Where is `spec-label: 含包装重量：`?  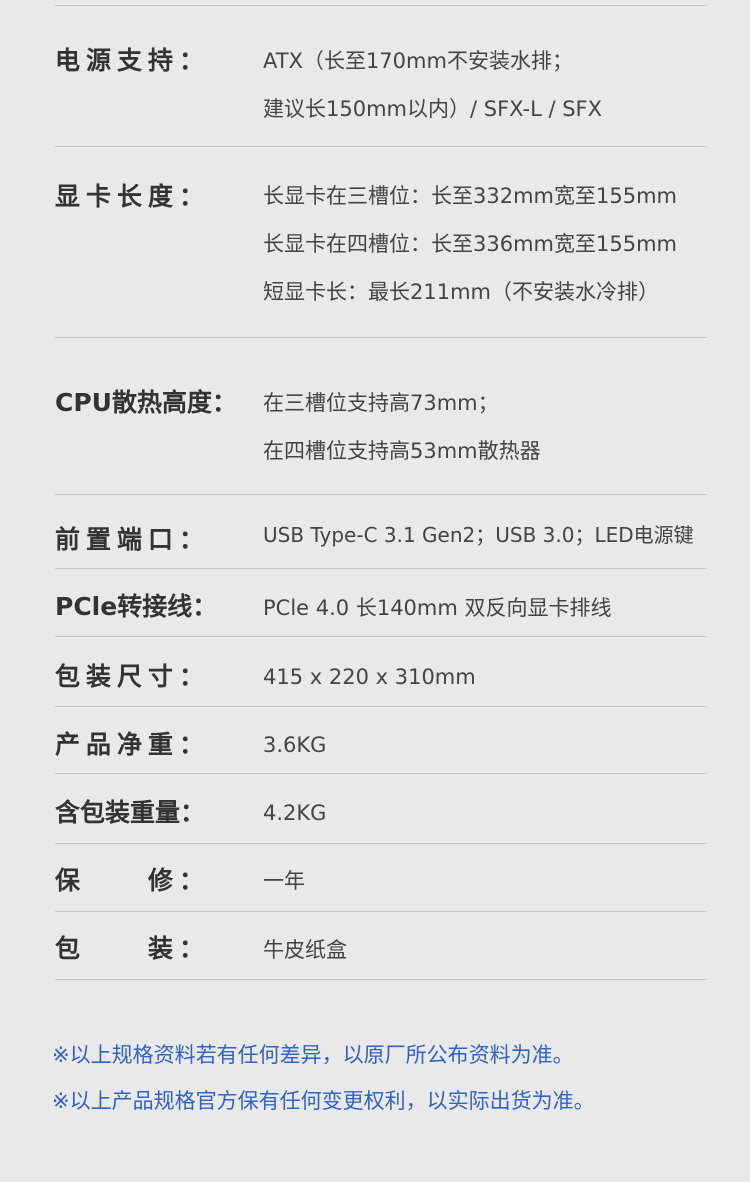 spec-label: 含包装重量： is located at coordinates (130, 812).